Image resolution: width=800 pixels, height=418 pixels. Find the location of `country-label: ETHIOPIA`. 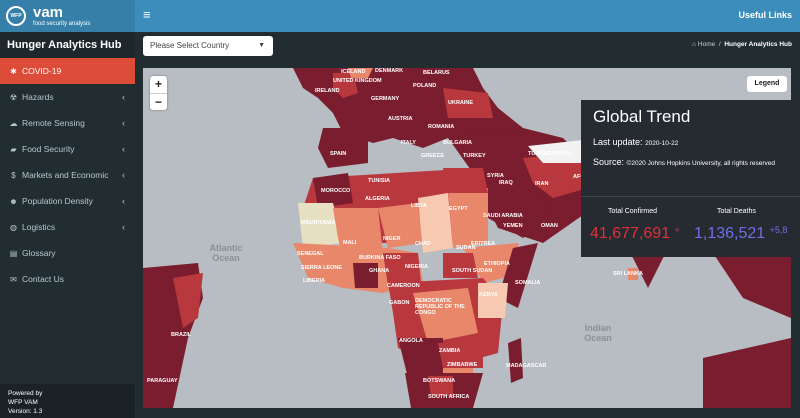

country-label: ETHIOPIA is located at coordinates (497, 264).